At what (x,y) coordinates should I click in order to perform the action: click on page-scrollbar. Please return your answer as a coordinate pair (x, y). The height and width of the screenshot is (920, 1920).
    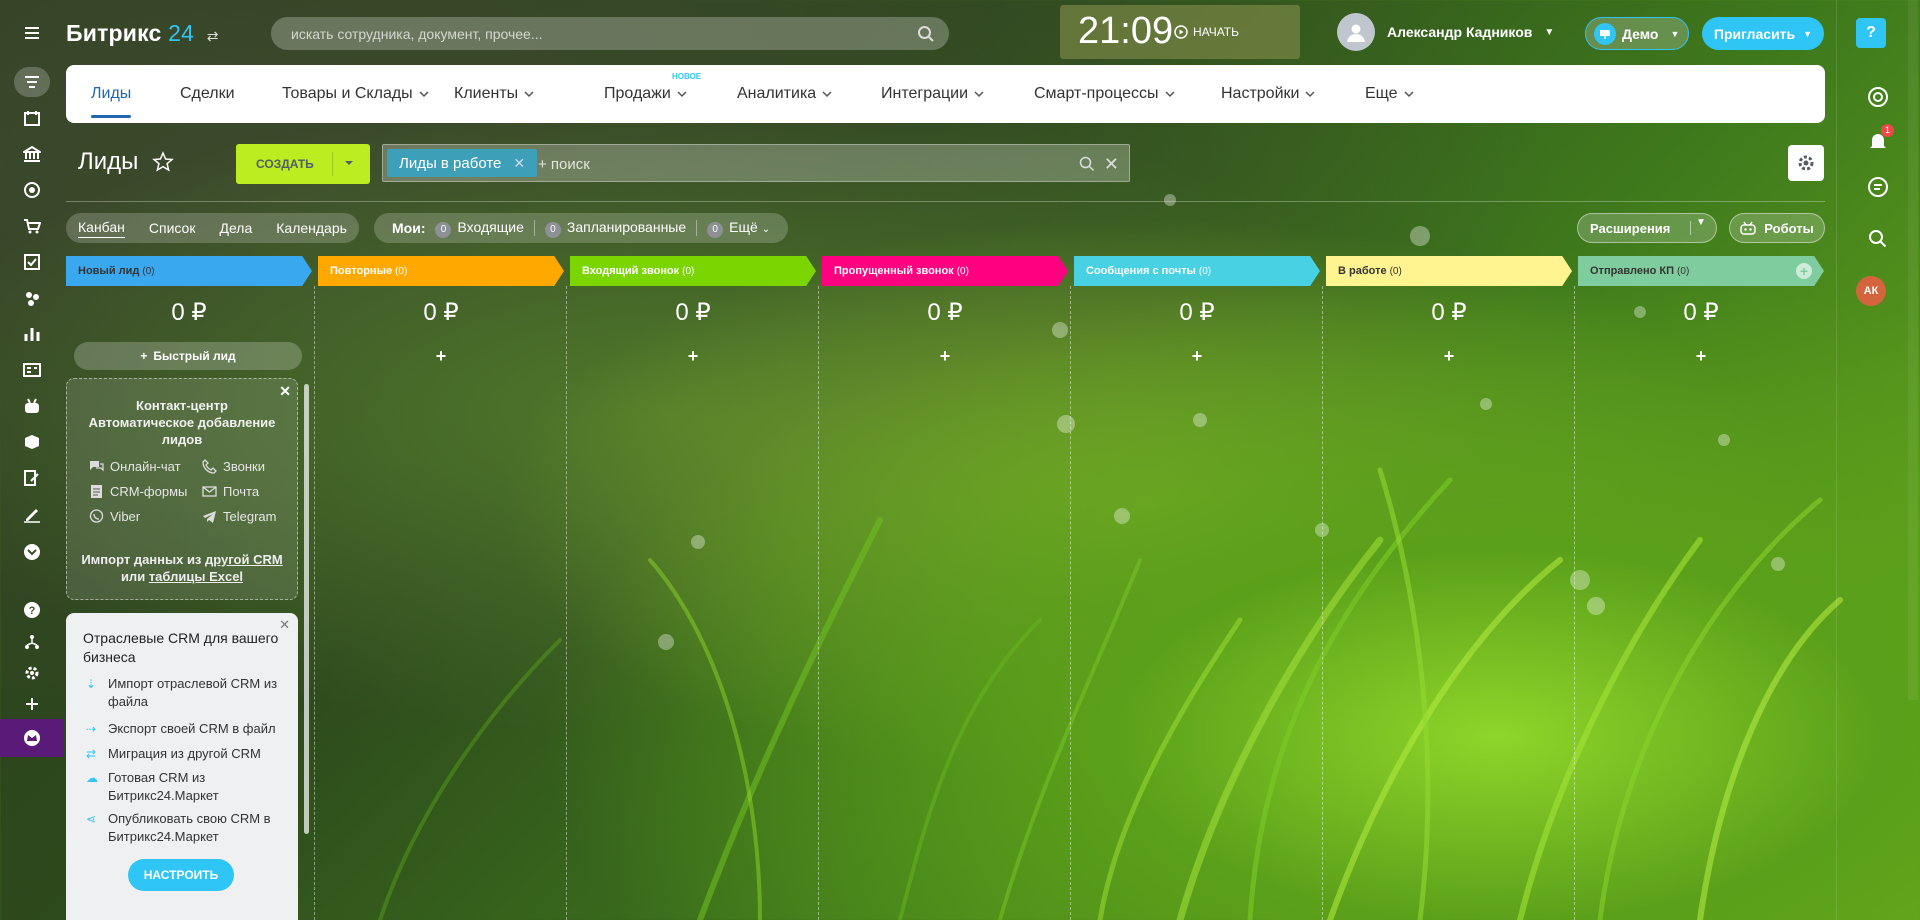
    Looking at the image, I should click on (1913, 350).